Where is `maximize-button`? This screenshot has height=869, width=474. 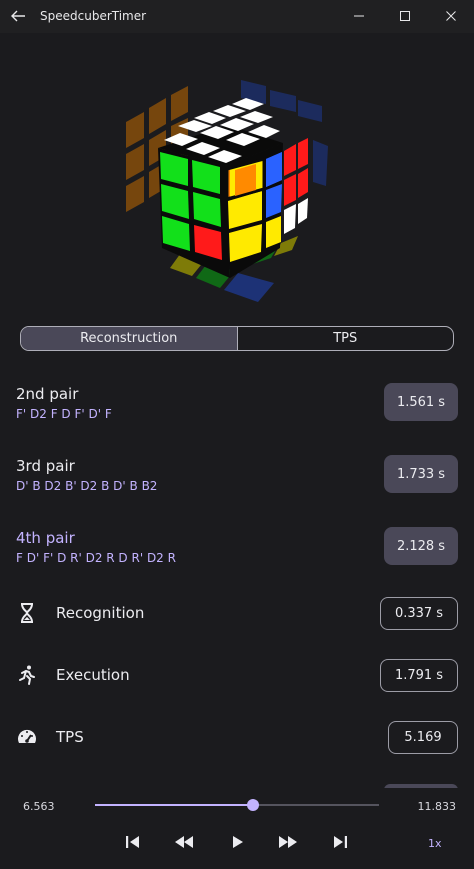 maximize-button is located at coordinates (405, 16).